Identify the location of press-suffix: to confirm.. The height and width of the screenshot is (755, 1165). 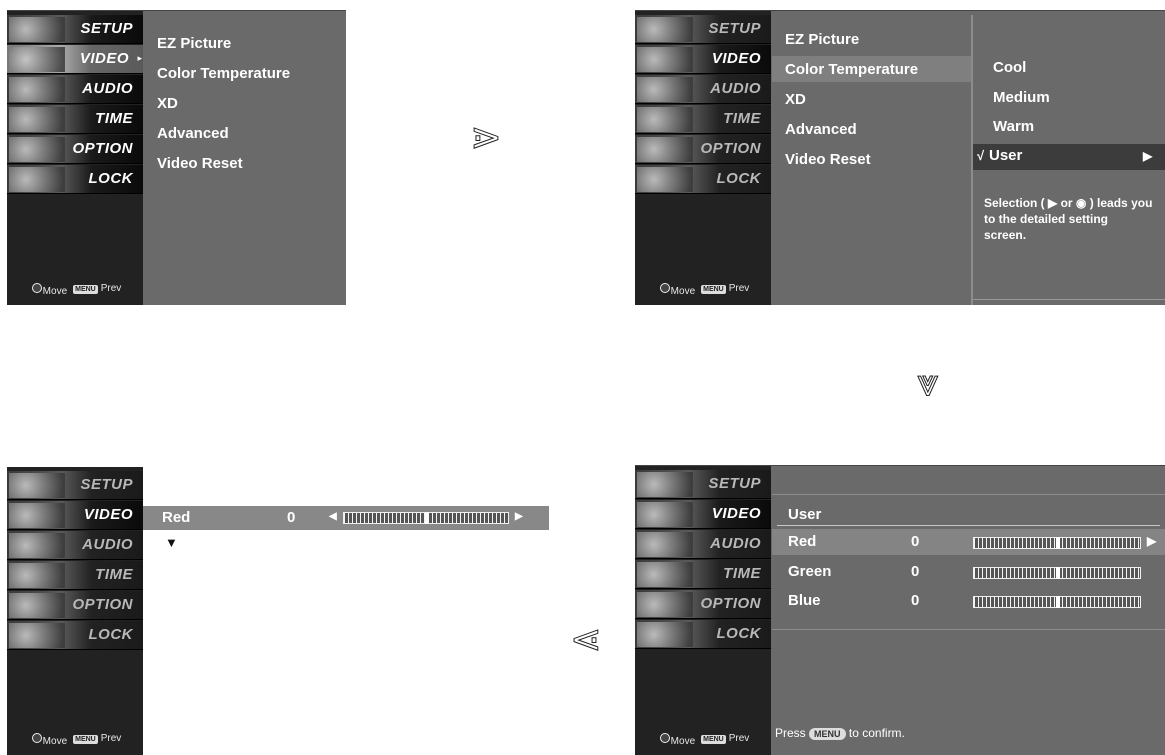
(876, 733).